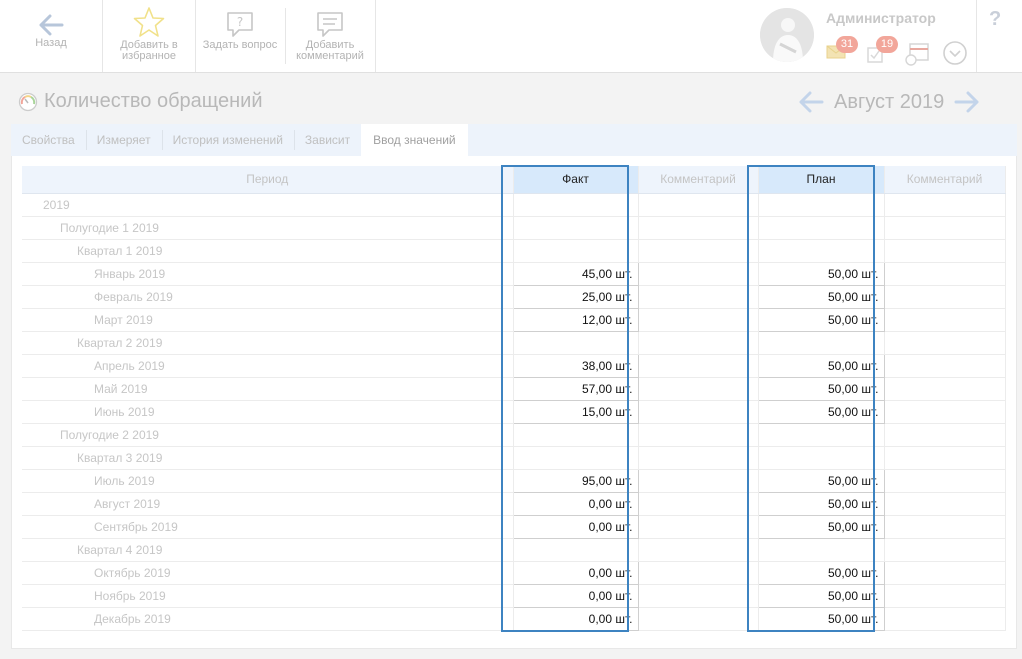  Describe the element at coordinates (48, 140) in the screenshot. I see `tab-properties: Свойства` at that location.